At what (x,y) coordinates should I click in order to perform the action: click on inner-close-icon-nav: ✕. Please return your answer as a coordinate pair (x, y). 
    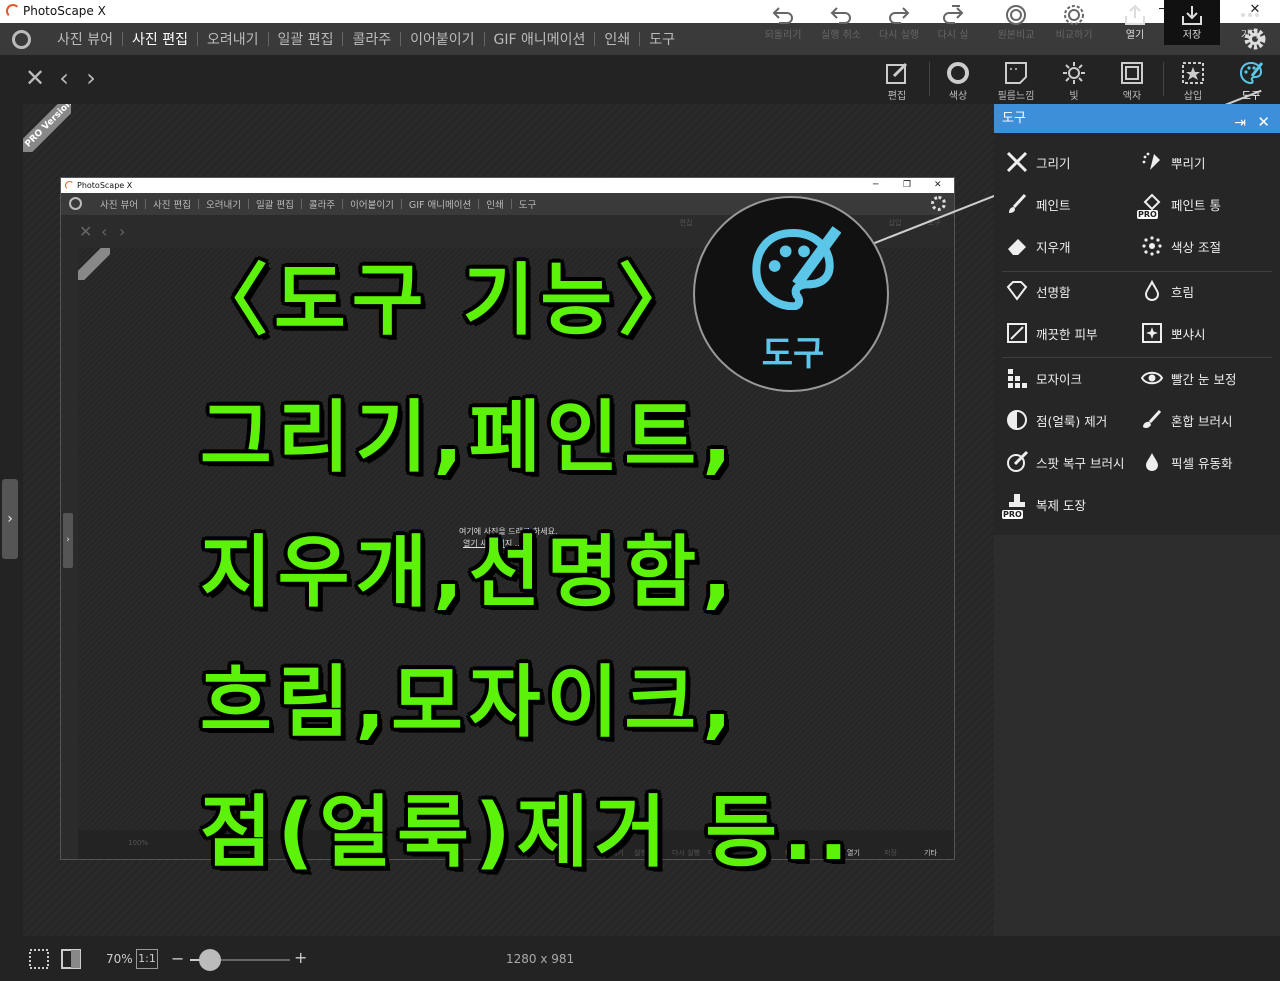
    Looking at the image, I should click on (86, 231).